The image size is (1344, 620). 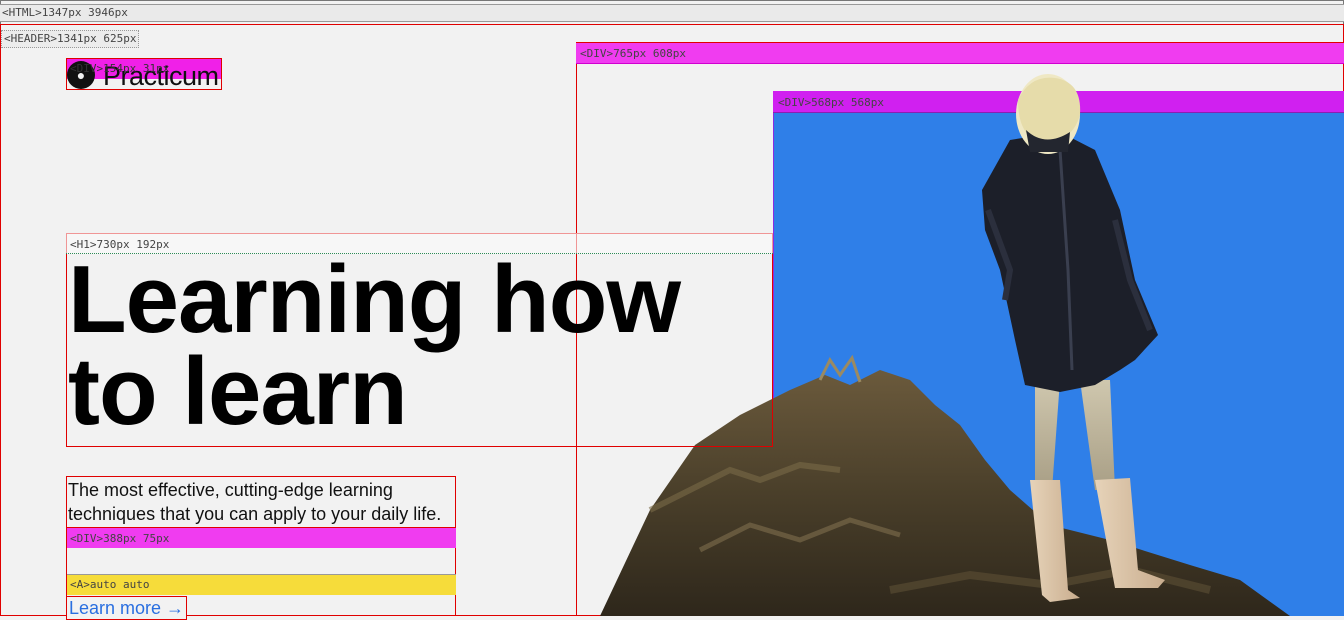 I want to click on page-title: Learning how to learn, so click(x=374, y=345).